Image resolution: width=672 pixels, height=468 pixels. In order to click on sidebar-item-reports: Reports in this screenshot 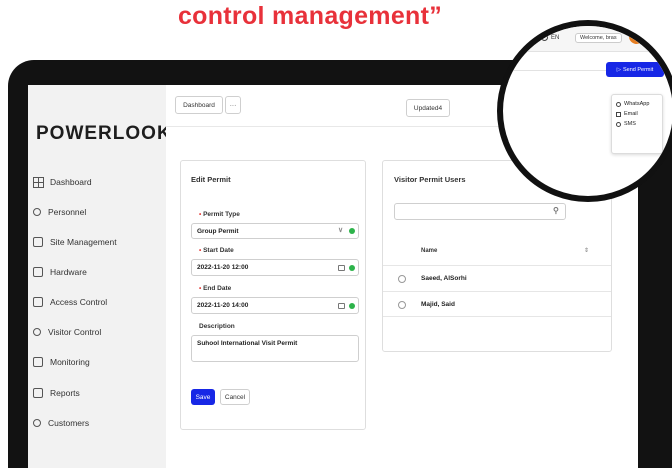, I will do `click(56, 393)`.